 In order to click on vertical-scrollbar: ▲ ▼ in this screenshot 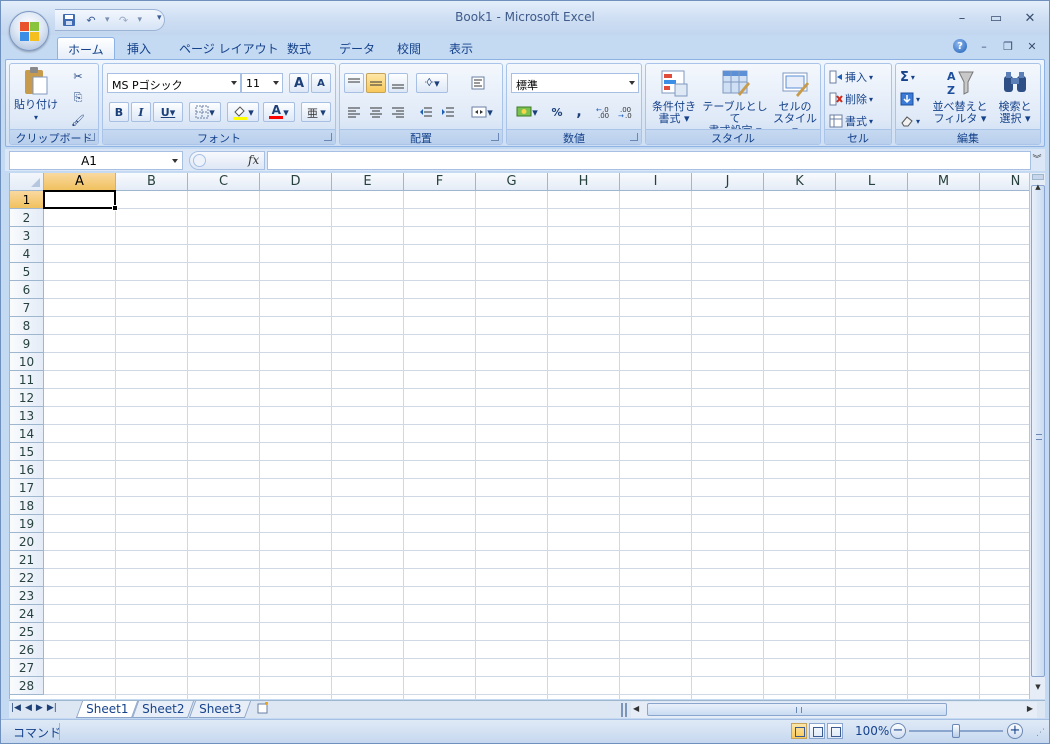, I will do `click(1037, 436)`.